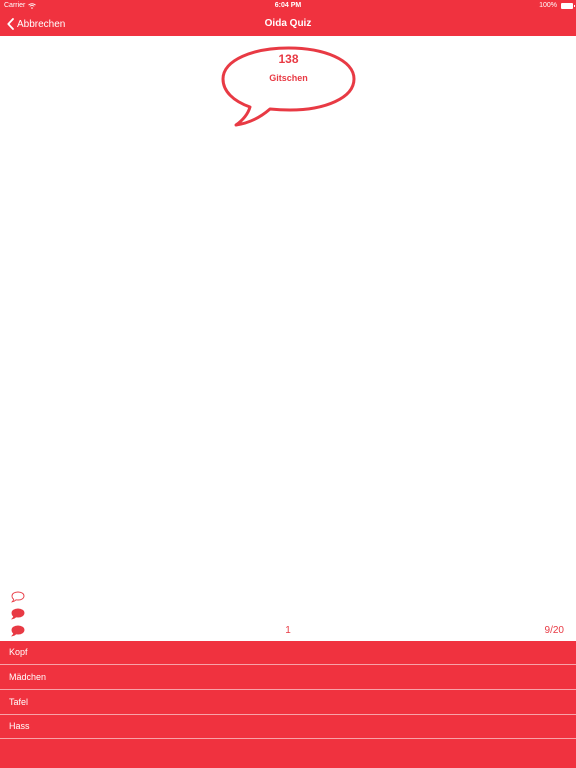 The height and width of the screenshot is (768, 576). I want to click on battery-percent: 100%, so click(548, 5).